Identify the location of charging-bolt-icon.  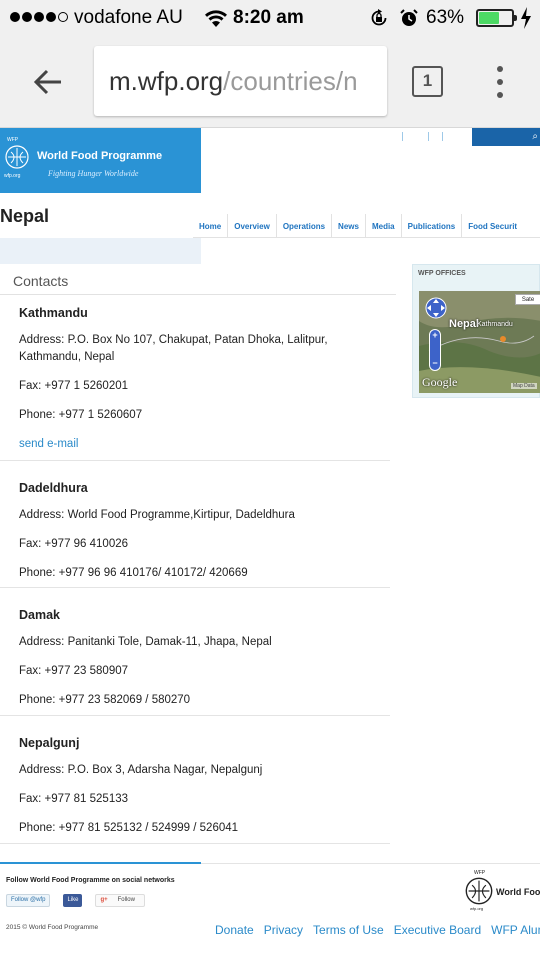
(526, 18).